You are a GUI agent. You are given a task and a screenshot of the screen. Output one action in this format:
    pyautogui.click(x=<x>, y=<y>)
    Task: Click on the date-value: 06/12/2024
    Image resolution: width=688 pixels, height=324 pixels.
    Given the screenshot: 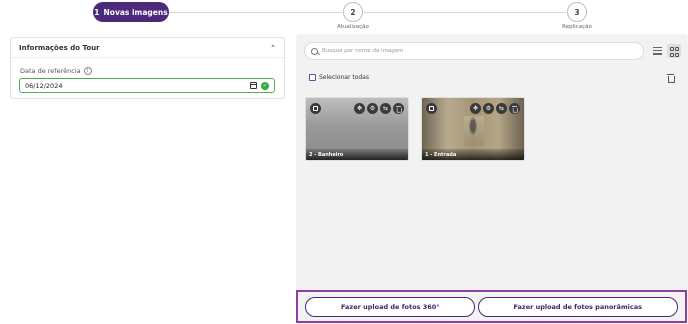 What is the action you would take?
    pyautogui.click(x=44, y=85)
    